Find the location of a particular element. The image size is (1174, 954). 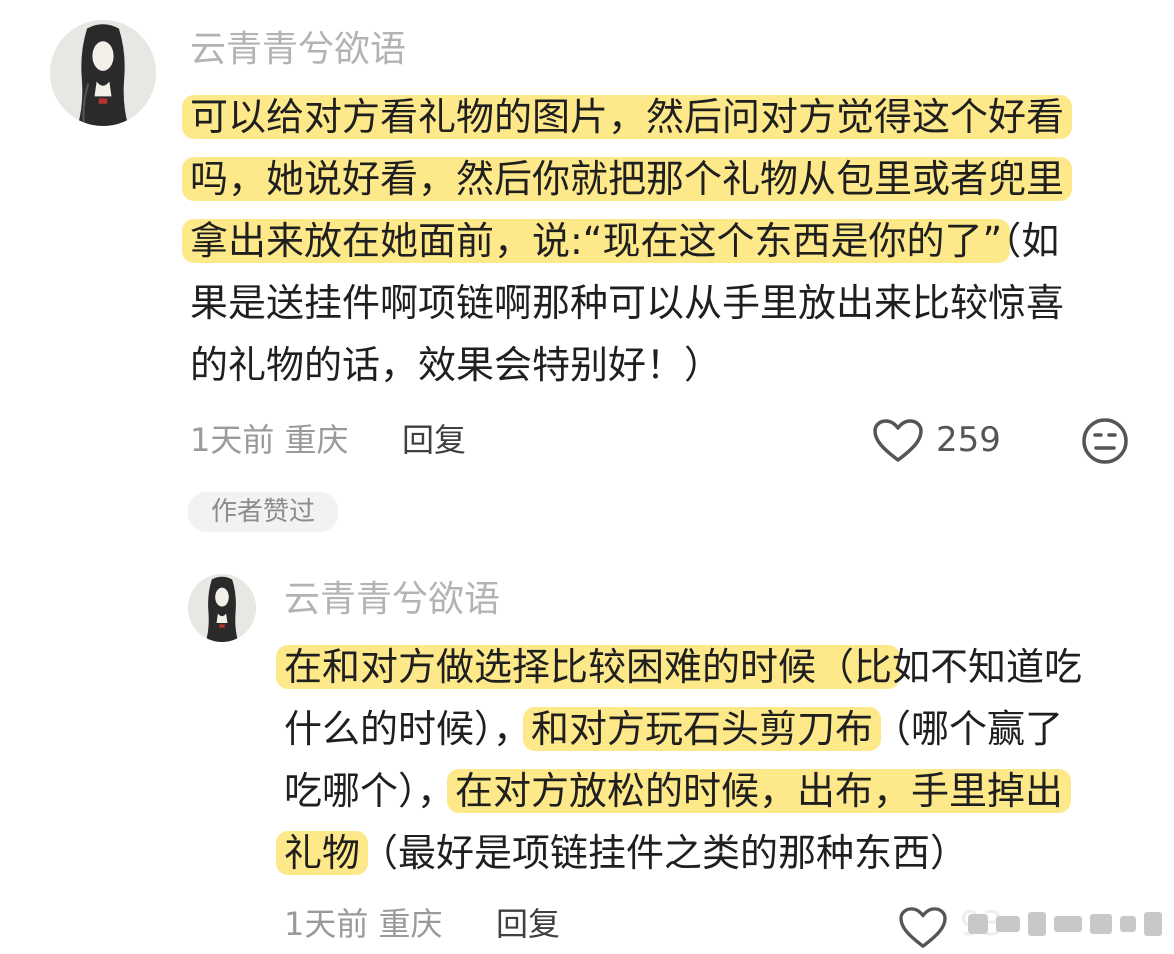

dislike-face-icon is located at coordinates (1105, 441).